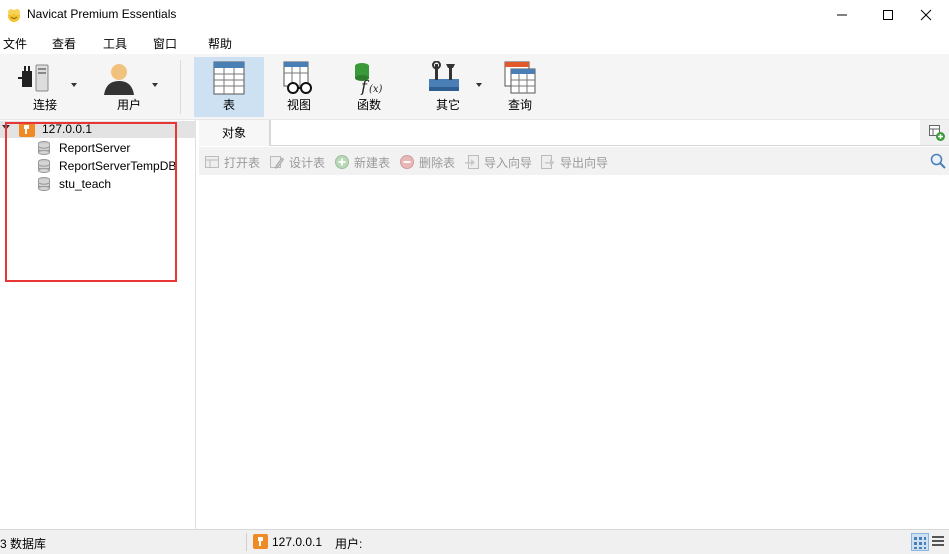 The width and height of the screenshot is (949, 554). Describe the element at coordinates (95, 148) in the screenshot. I see `database-label: ReportServer` at that location.